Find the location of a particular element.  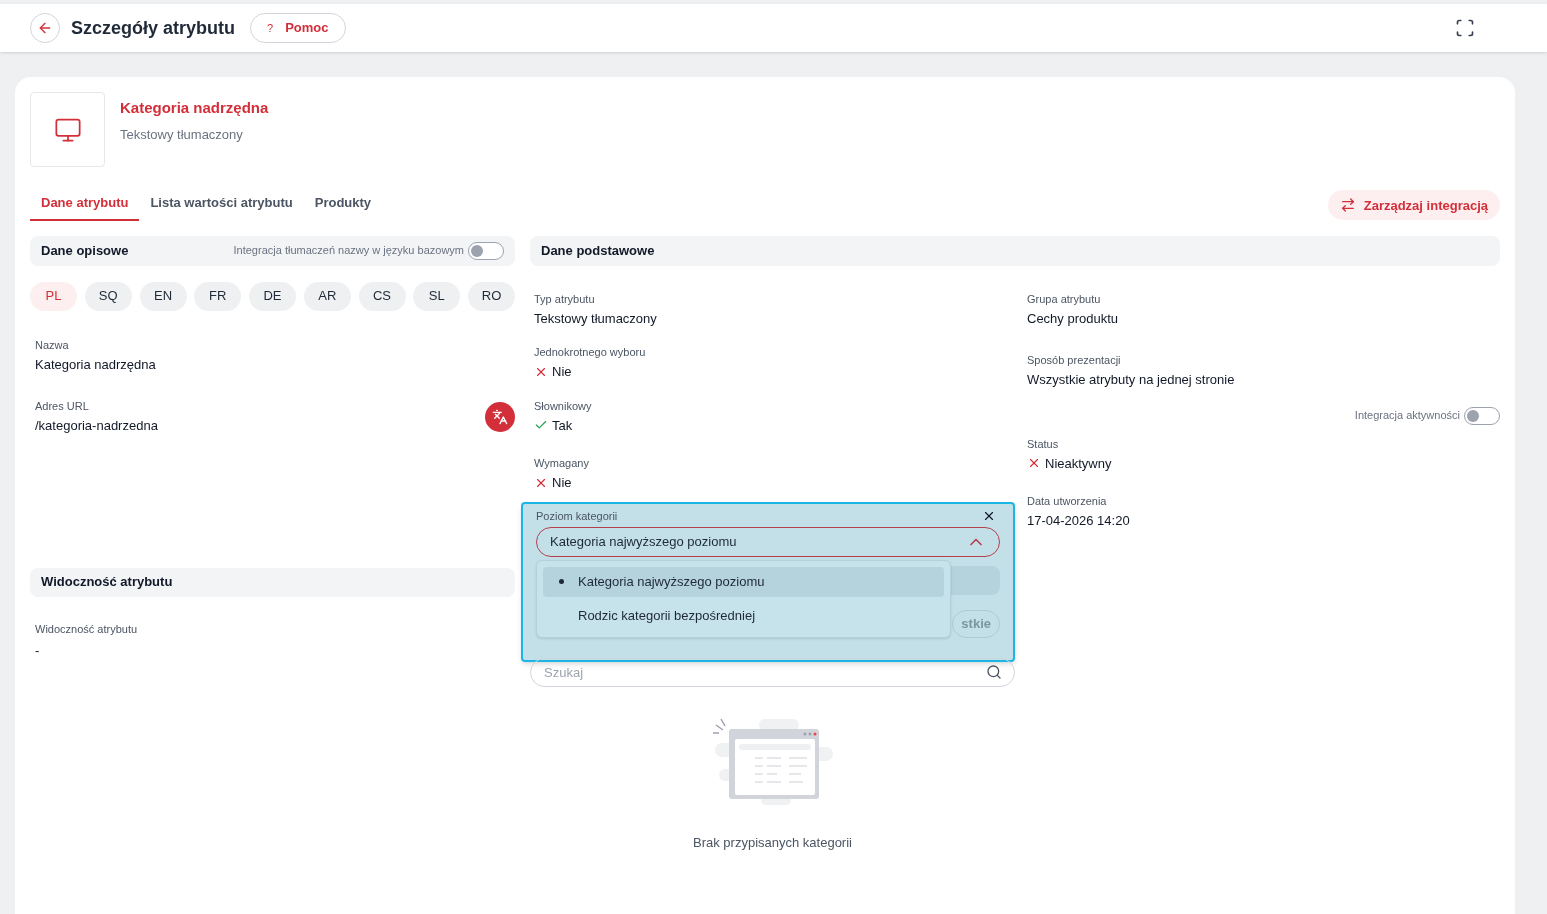

field-value: Tak is located at coordinates (562, 425).